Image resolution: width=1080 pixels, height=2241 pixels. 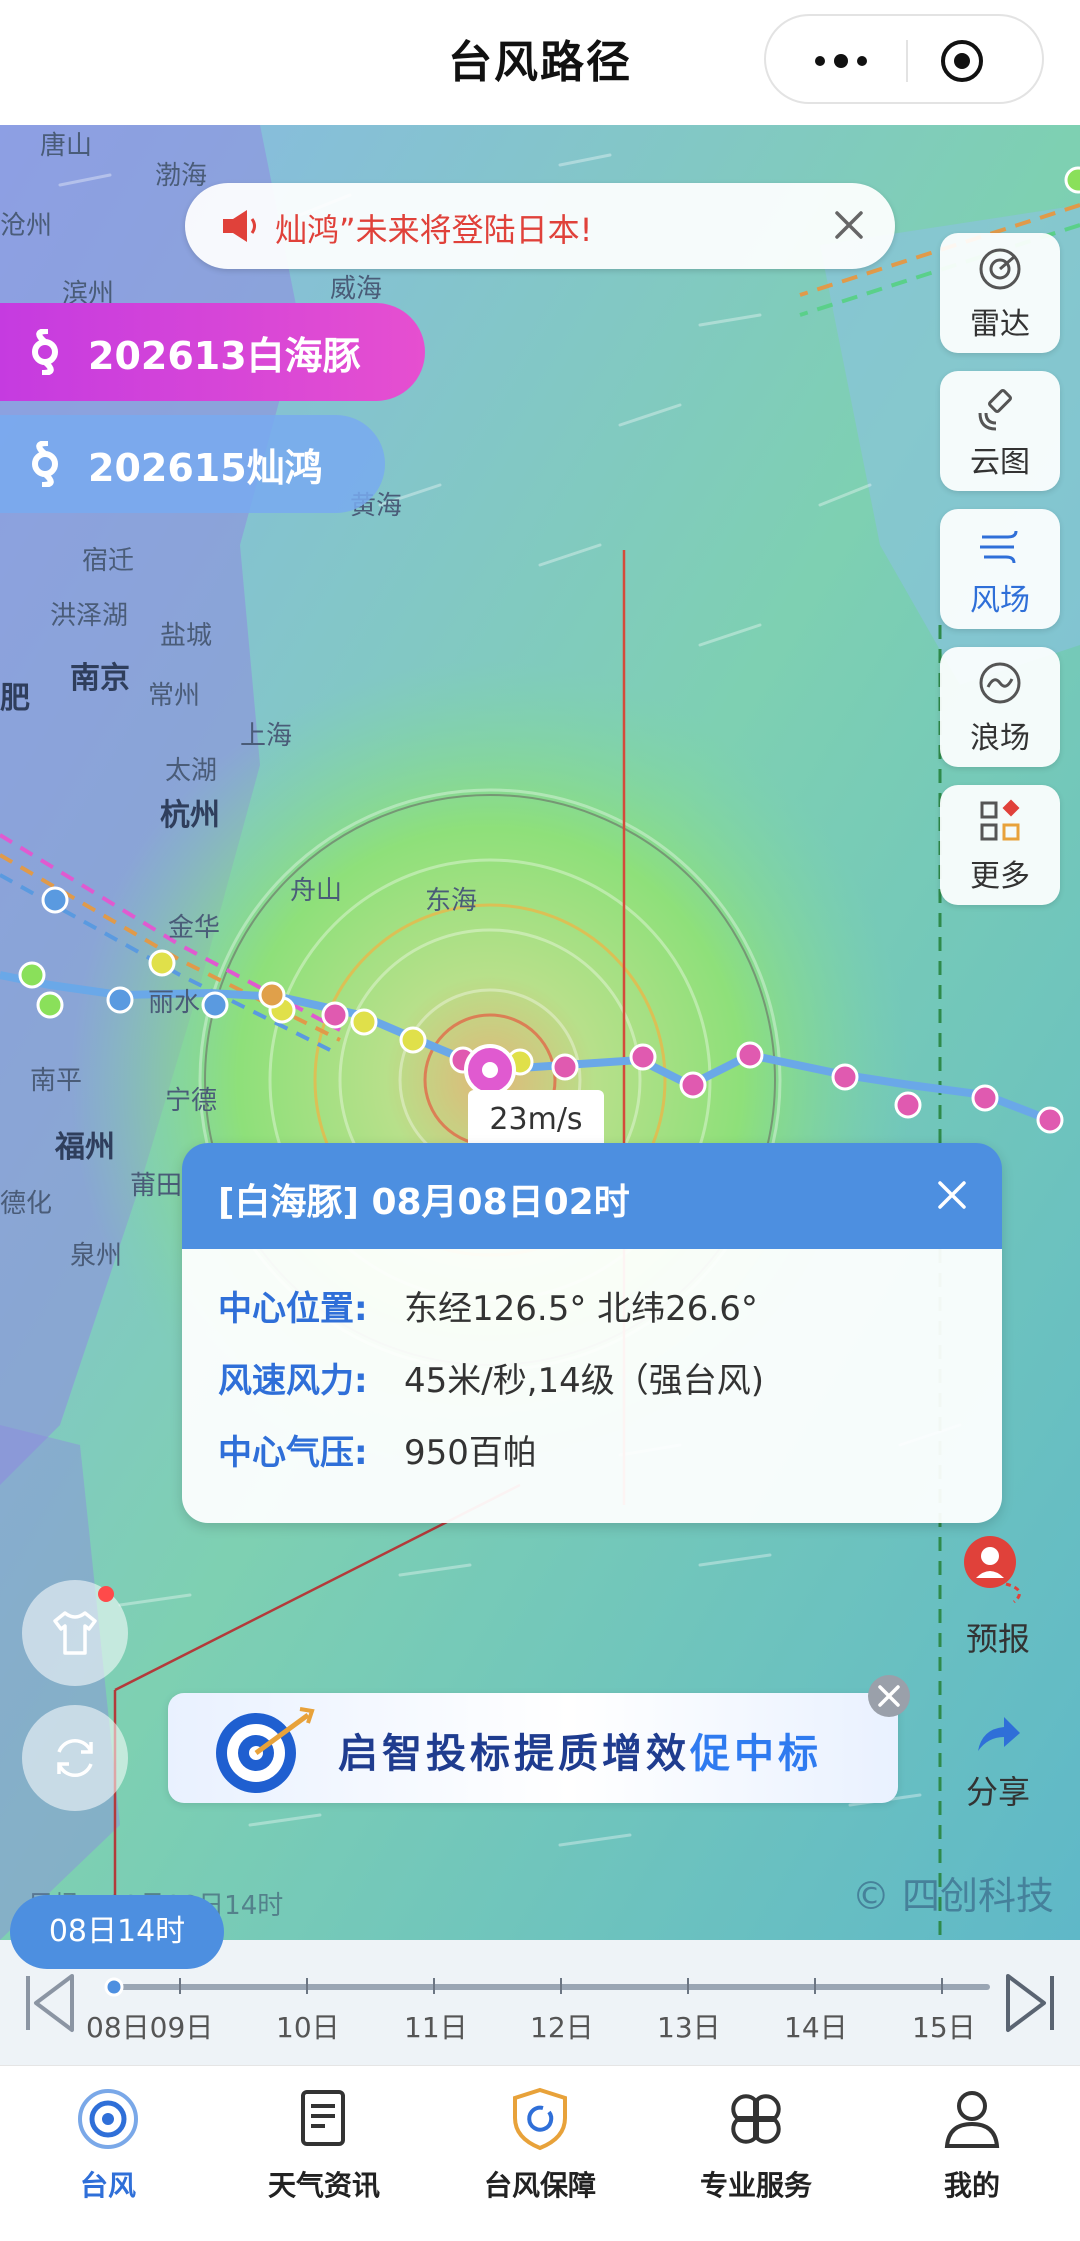 What do you see at coordinates (323, 2118) in the screenshot?
I see `news-icon` at bounding box center [323, 2118].